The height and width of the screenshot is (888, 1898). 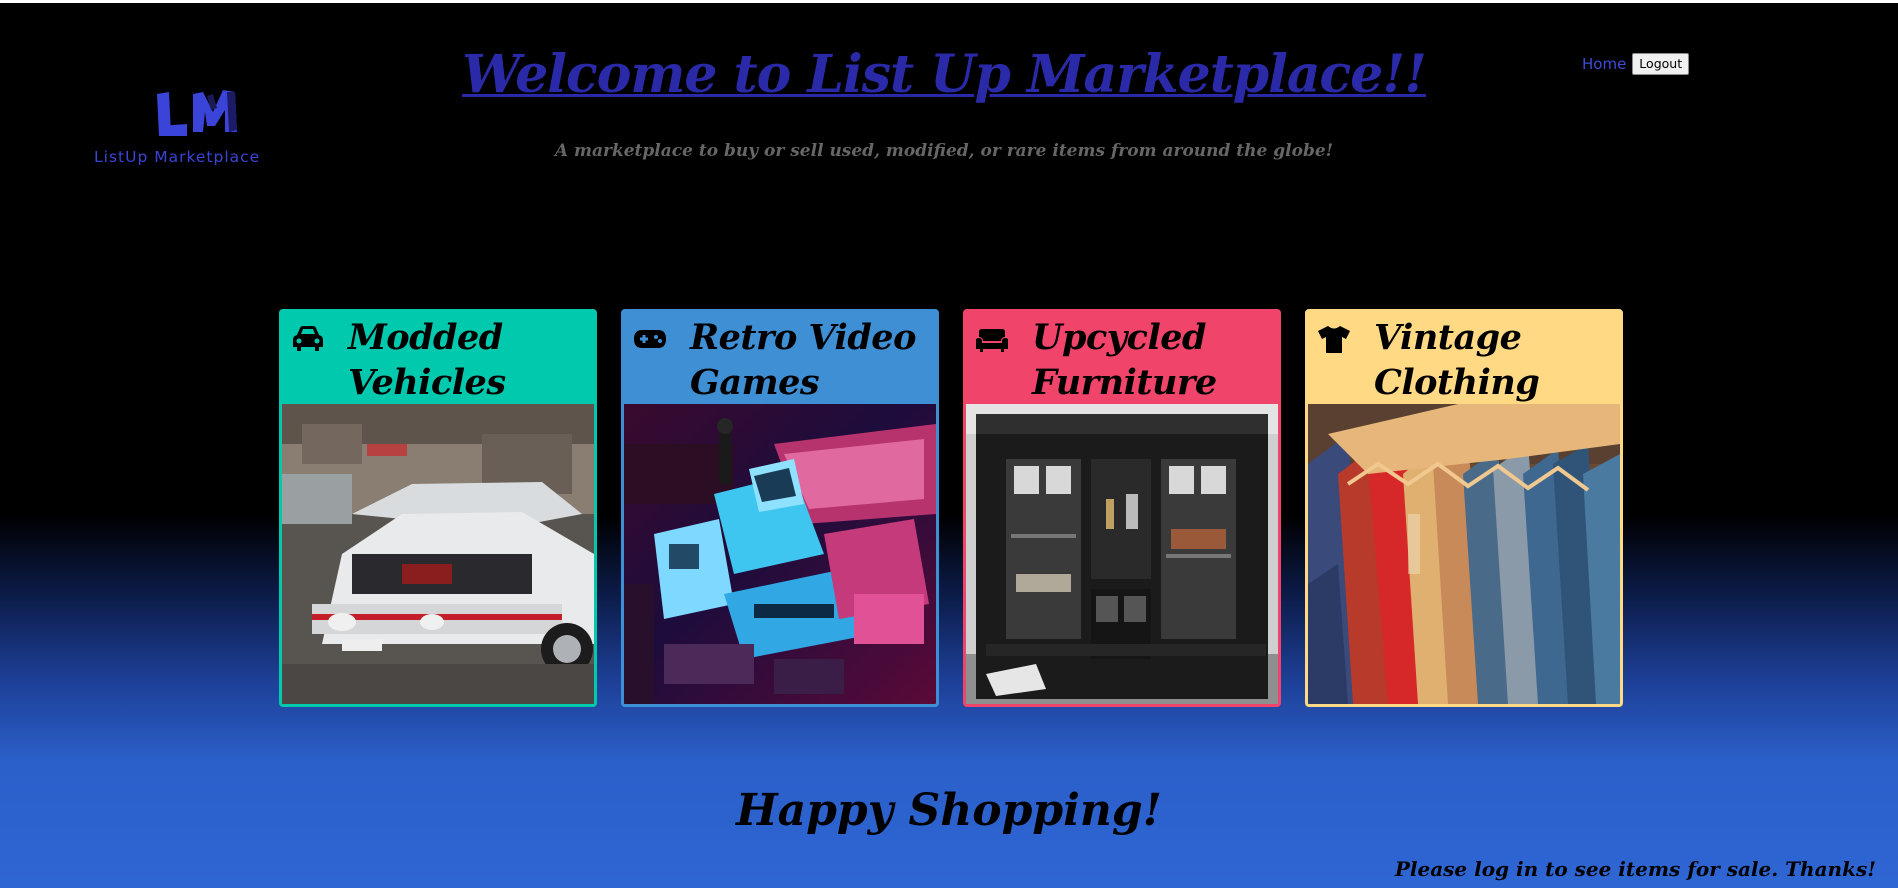 I want to click on card-header: Upcycled Furniture, so click(x=1122, y=358).